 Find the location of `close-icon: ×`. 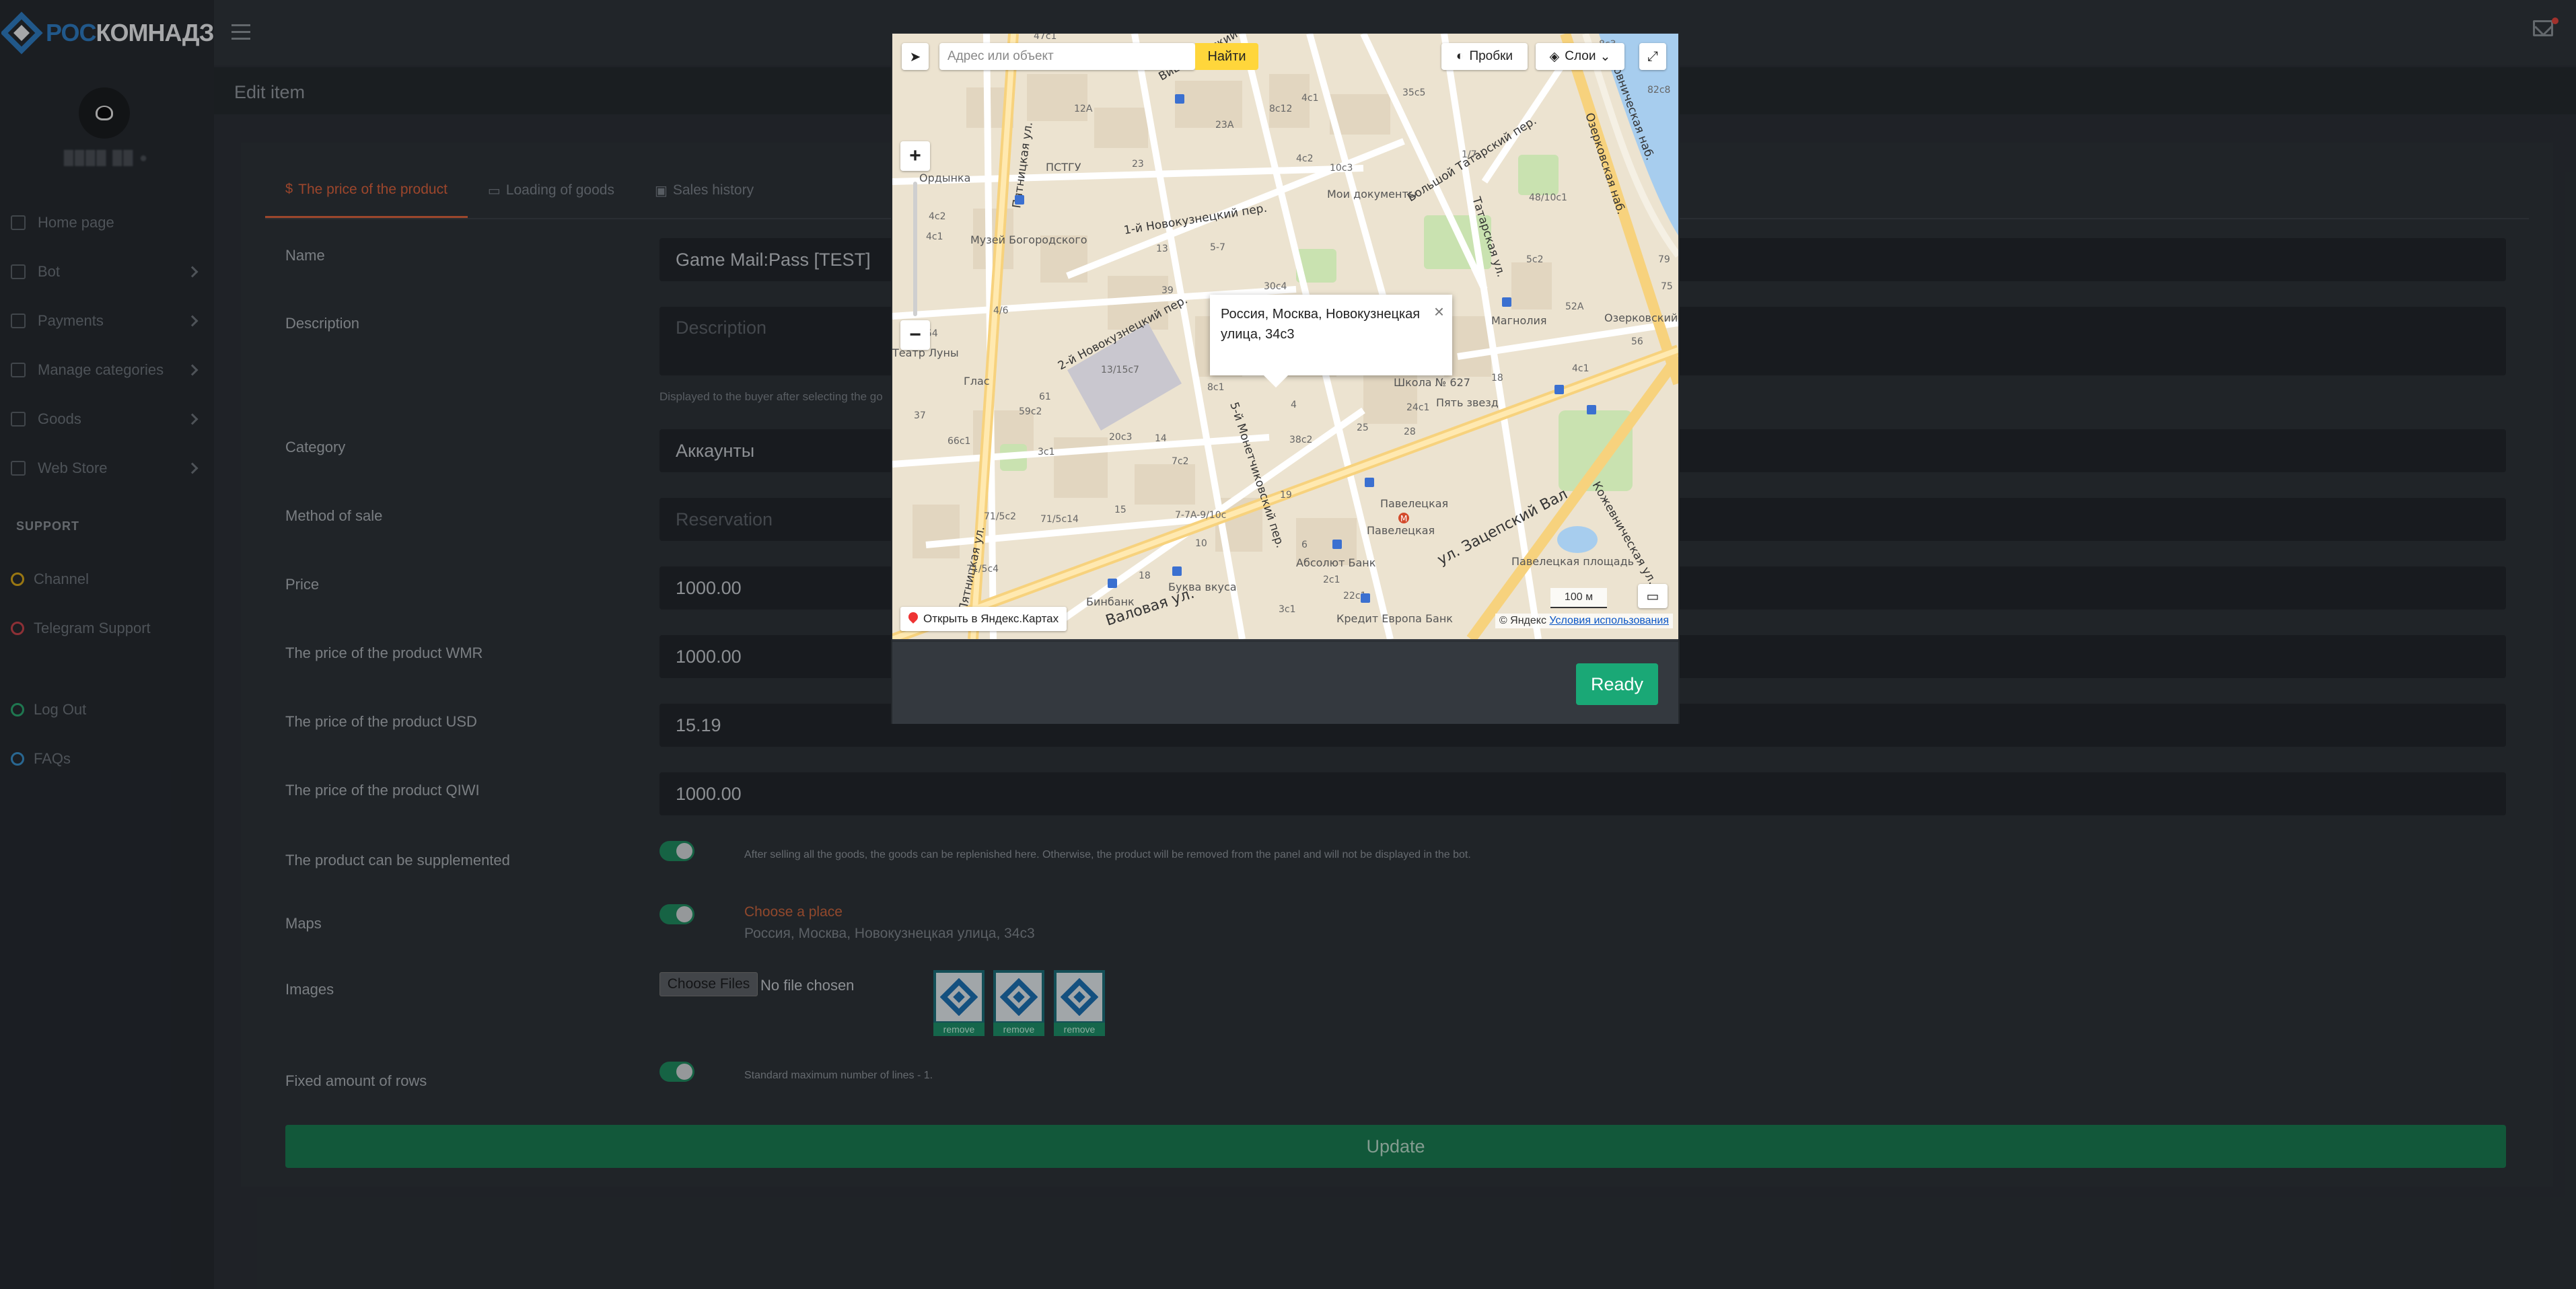

close-icon: × is located at coordinates (1439, 311).